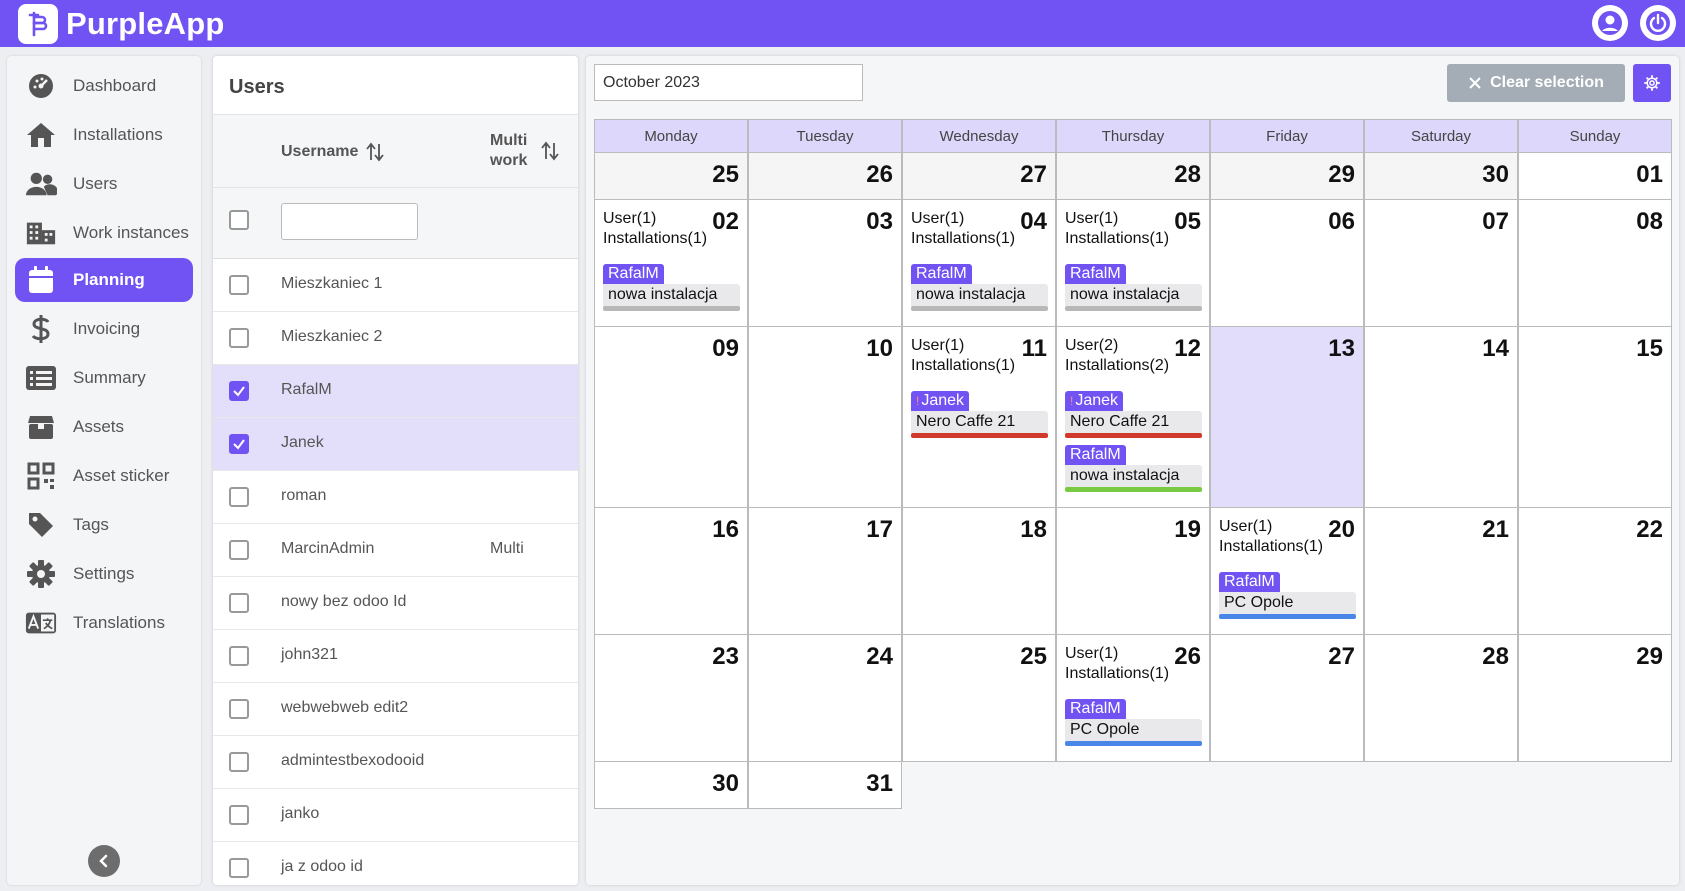  Describe the element at coordinates (38, 23) in the screenshot. I see `app-logo-icon` at that location.